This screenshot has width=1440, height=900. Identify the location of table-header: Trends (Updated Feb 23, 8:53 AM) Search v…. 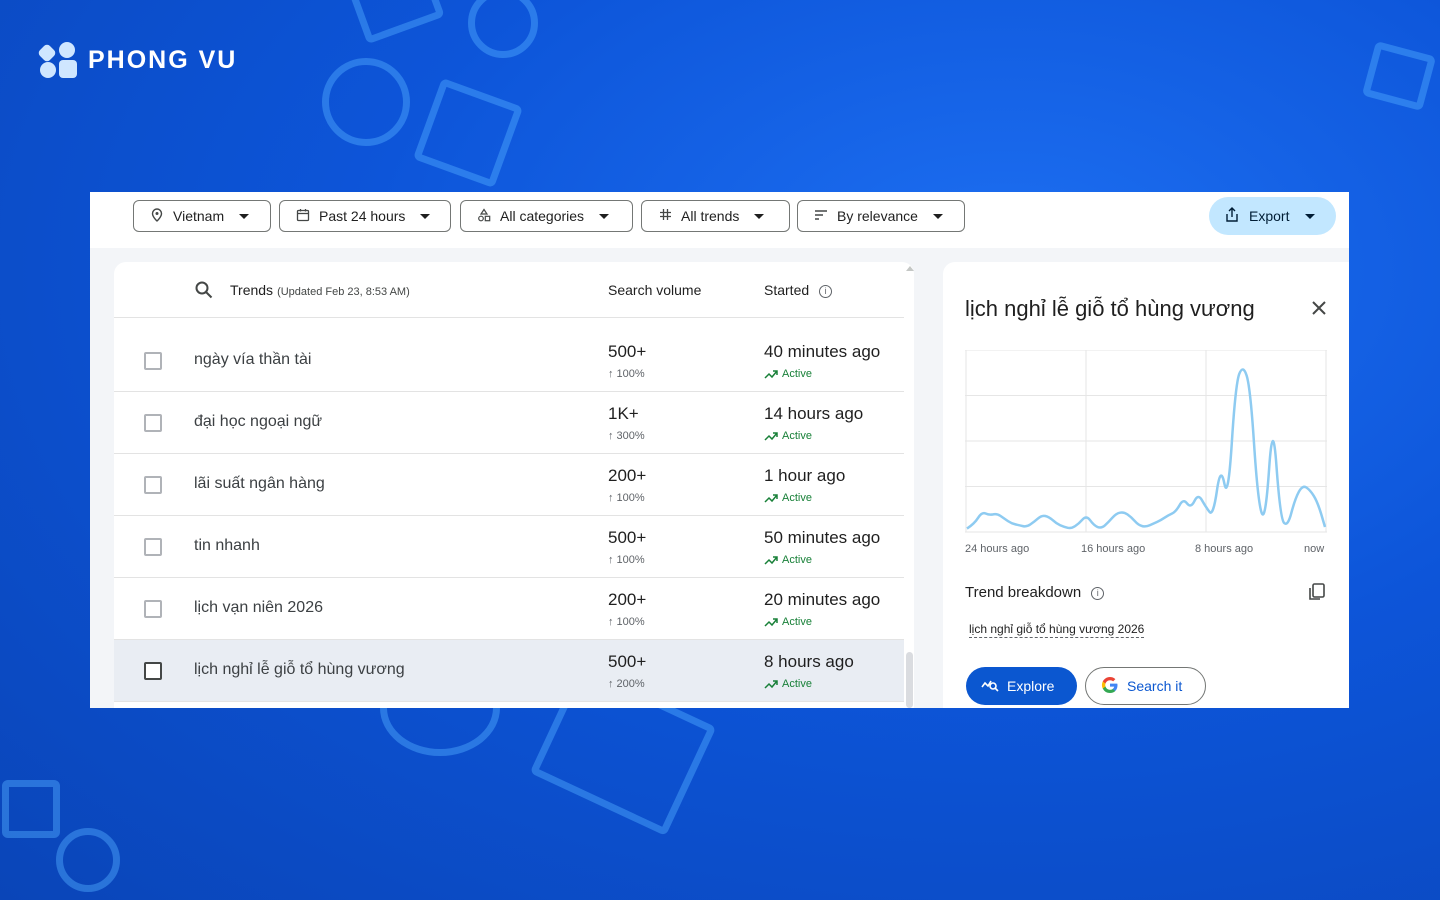
(509, 290).